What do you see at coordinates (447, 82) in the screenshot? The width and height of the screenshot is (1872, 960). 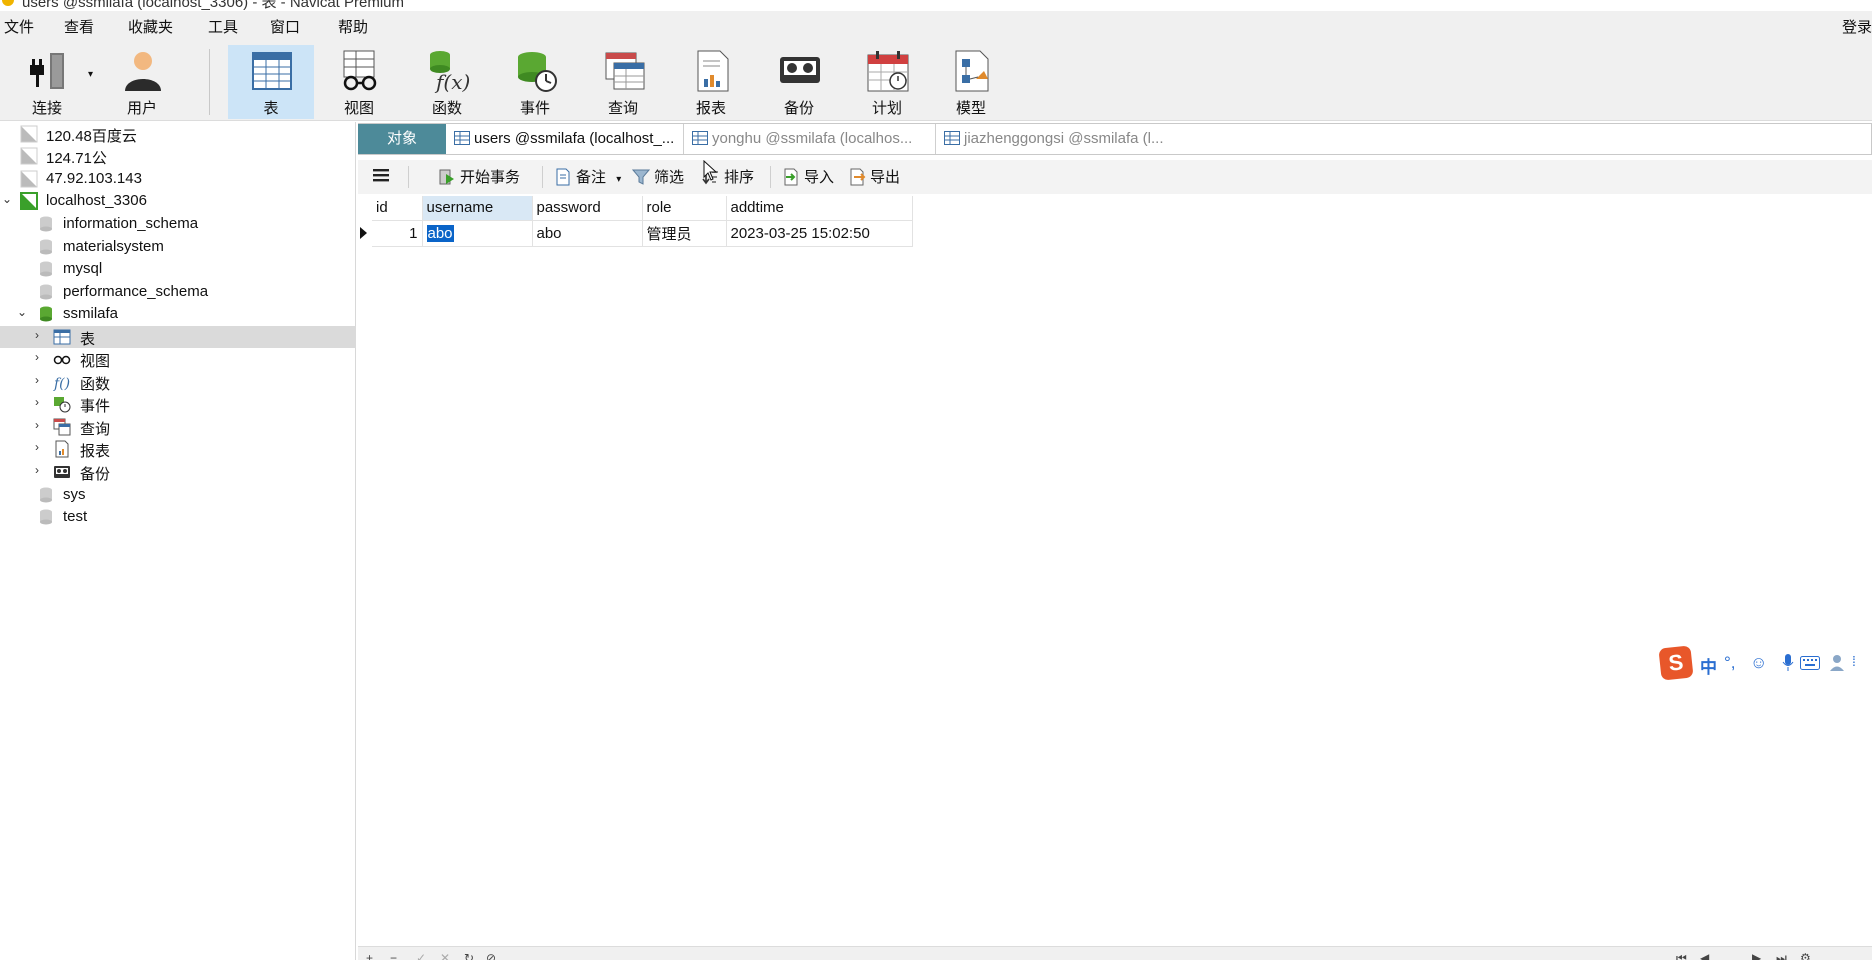 I see `function-button: f(x) 函数` at bounding box center [447, 82].